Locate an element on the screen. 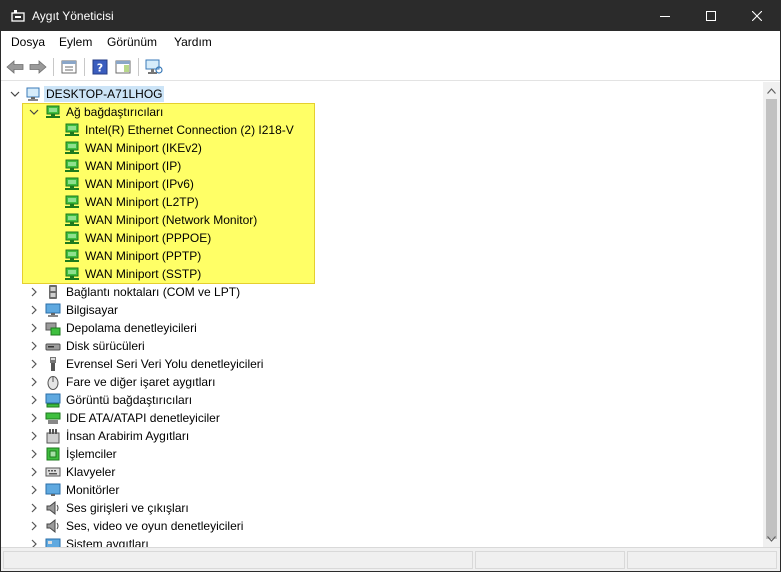 The image size is (781, 572). device-label: WAN Miniport (PPPOE) is located at coordinates (148, 238).